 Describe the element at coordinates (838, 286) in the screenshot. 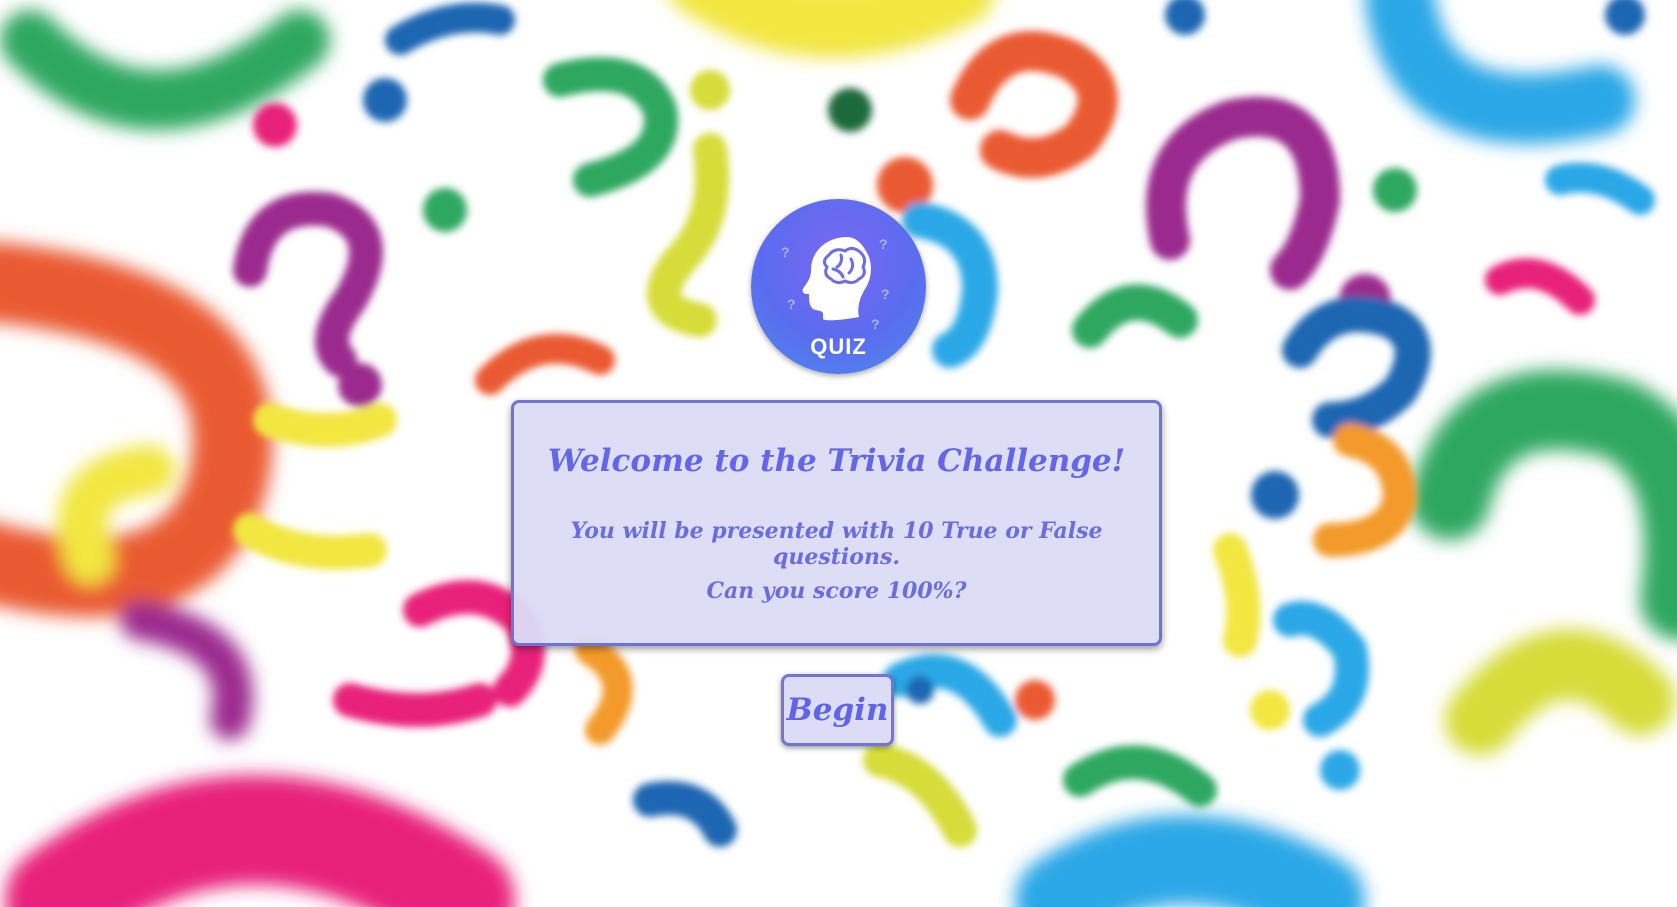

I see `quiz-logo: ? ? ? ? ? QUIZ` at that location.